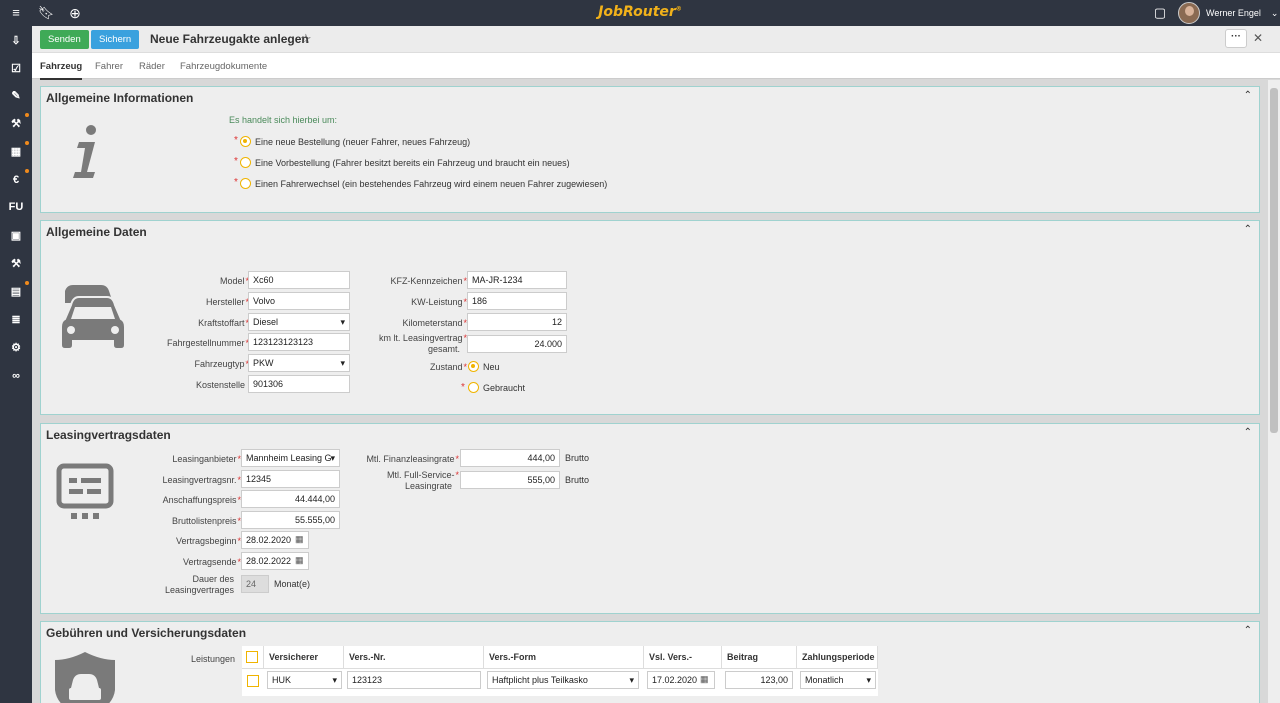 The height and width of the screenshot is (703, 1280). Describe the element at coordinates (16, 207) in the screenshot. I see `fu-icon: FU` at that location.